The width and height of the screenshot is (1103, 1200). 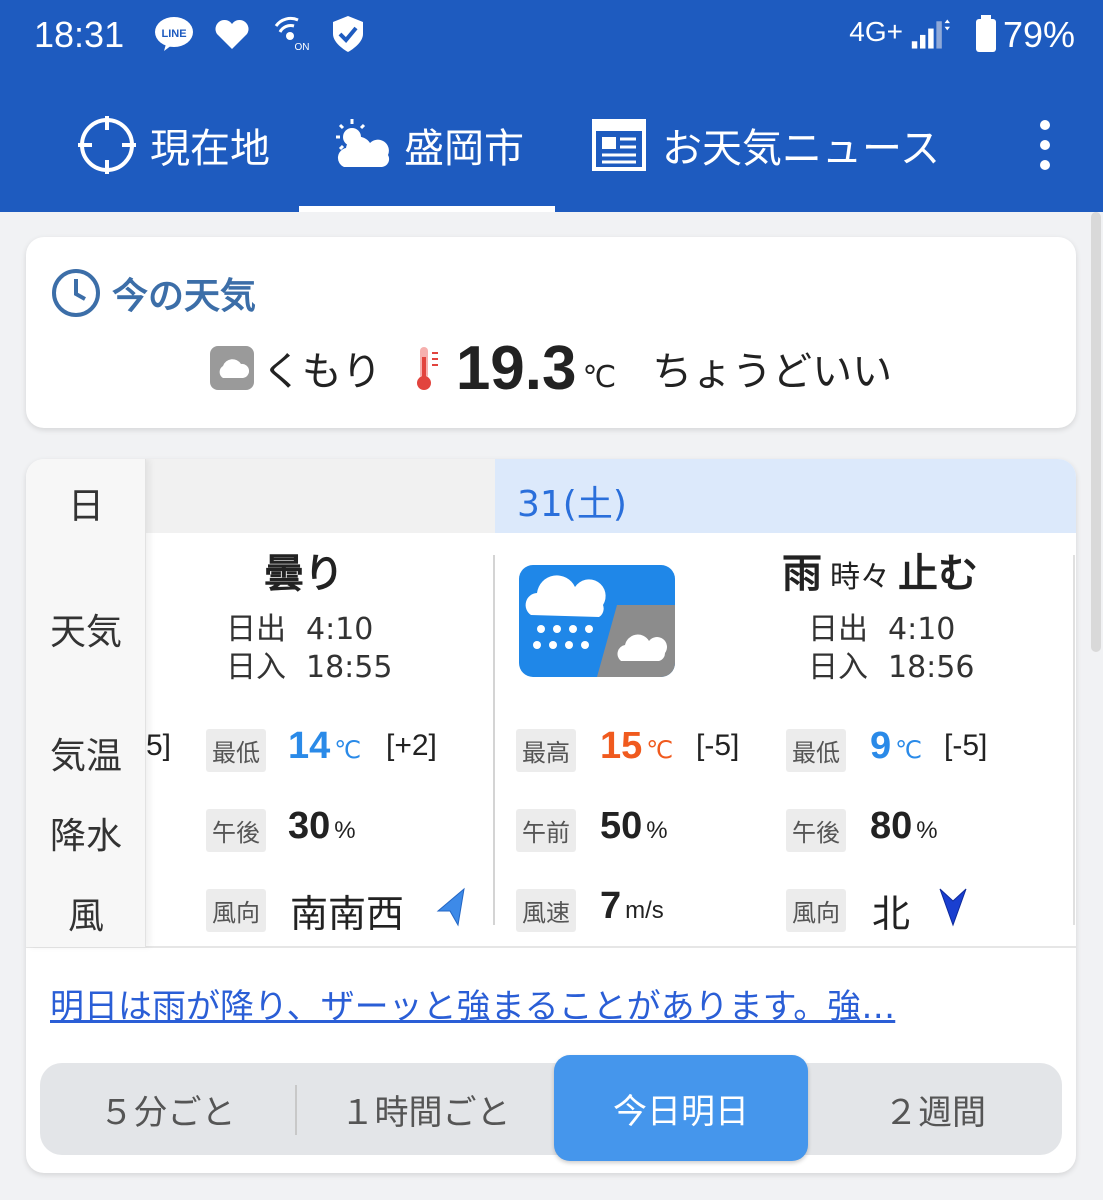 I want to click on partly-cloudy-icon, so click(x=361, y=145).